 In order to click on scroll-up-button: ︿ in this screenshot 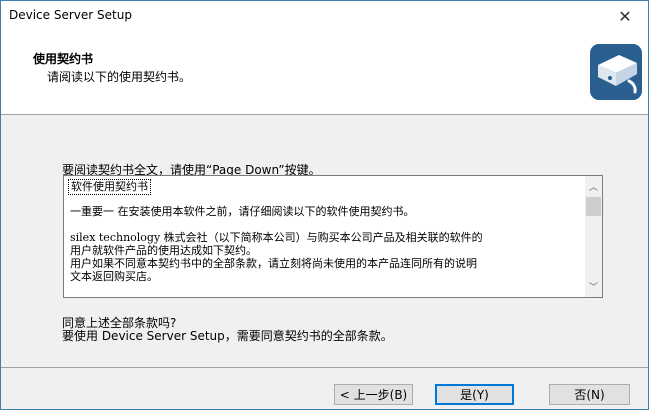, I will do `click(593, 188)`.